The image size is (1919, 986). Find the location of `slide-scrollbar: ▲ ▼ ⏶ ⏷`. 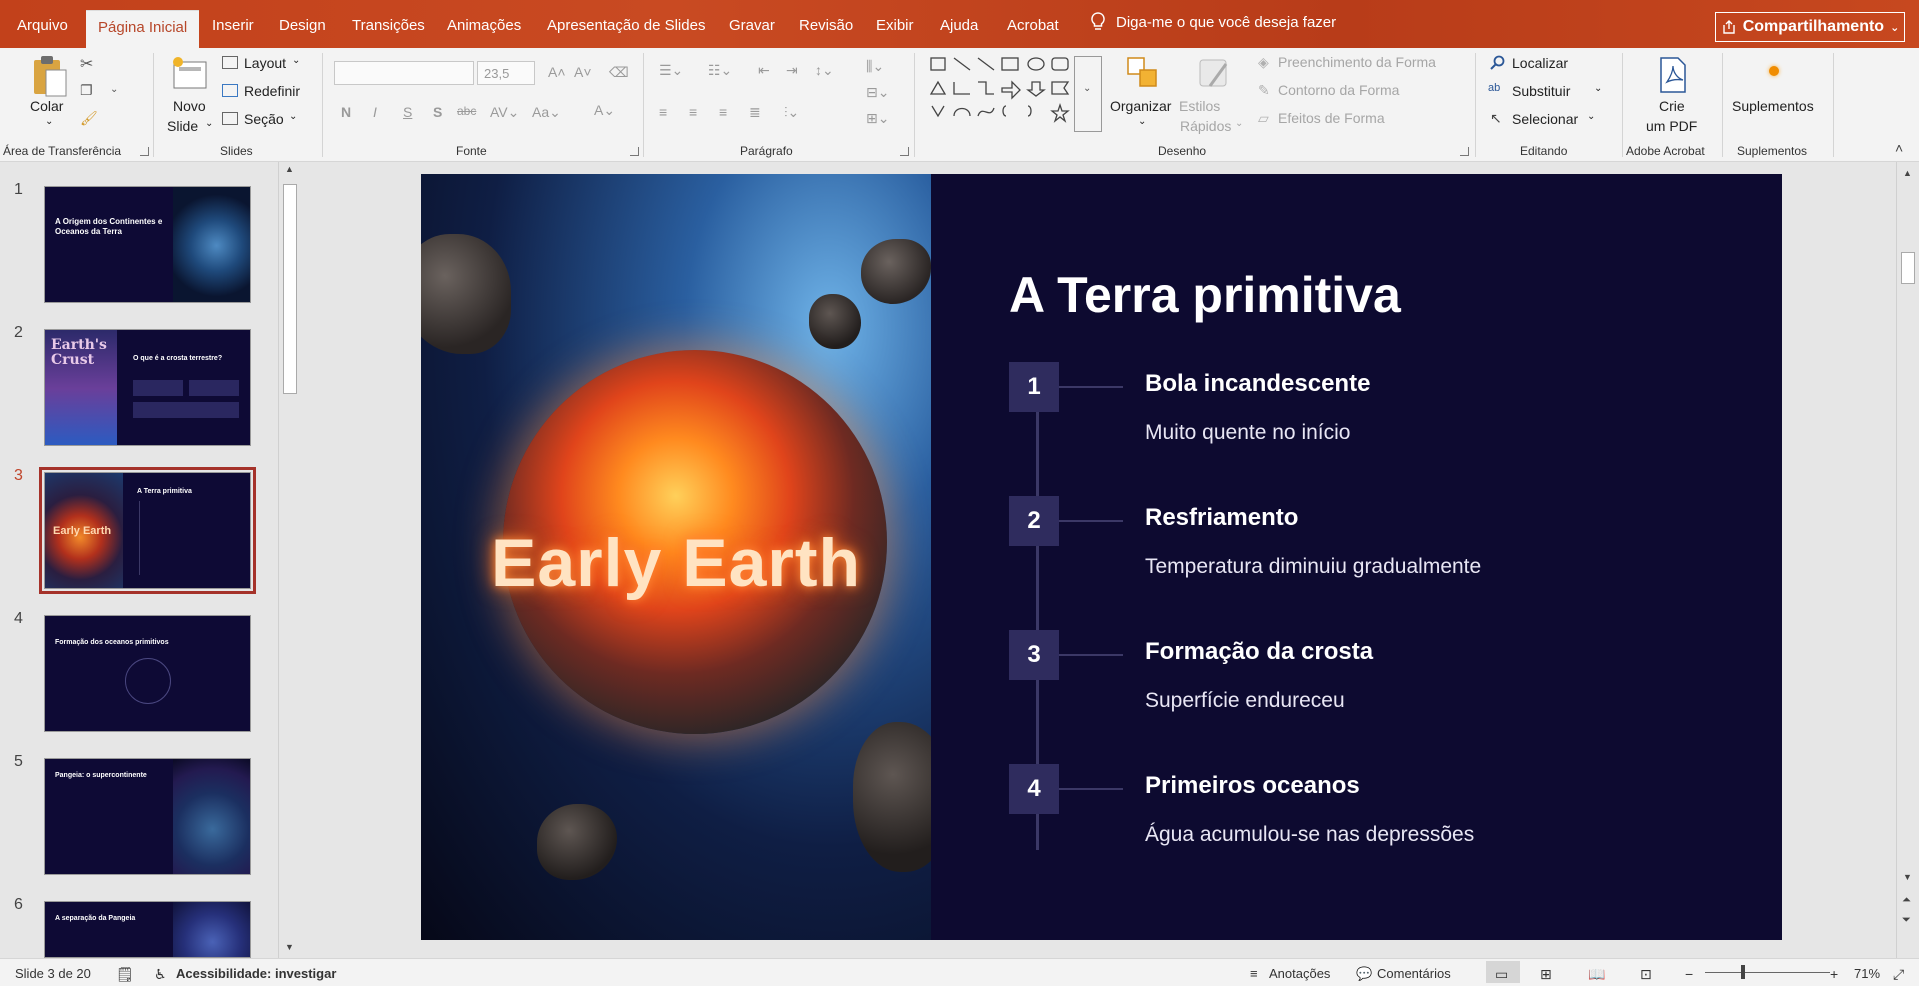

slide-scrollbar: ▲ ▼ ⏶ ⏷ is located at coordinates (1907, 560).